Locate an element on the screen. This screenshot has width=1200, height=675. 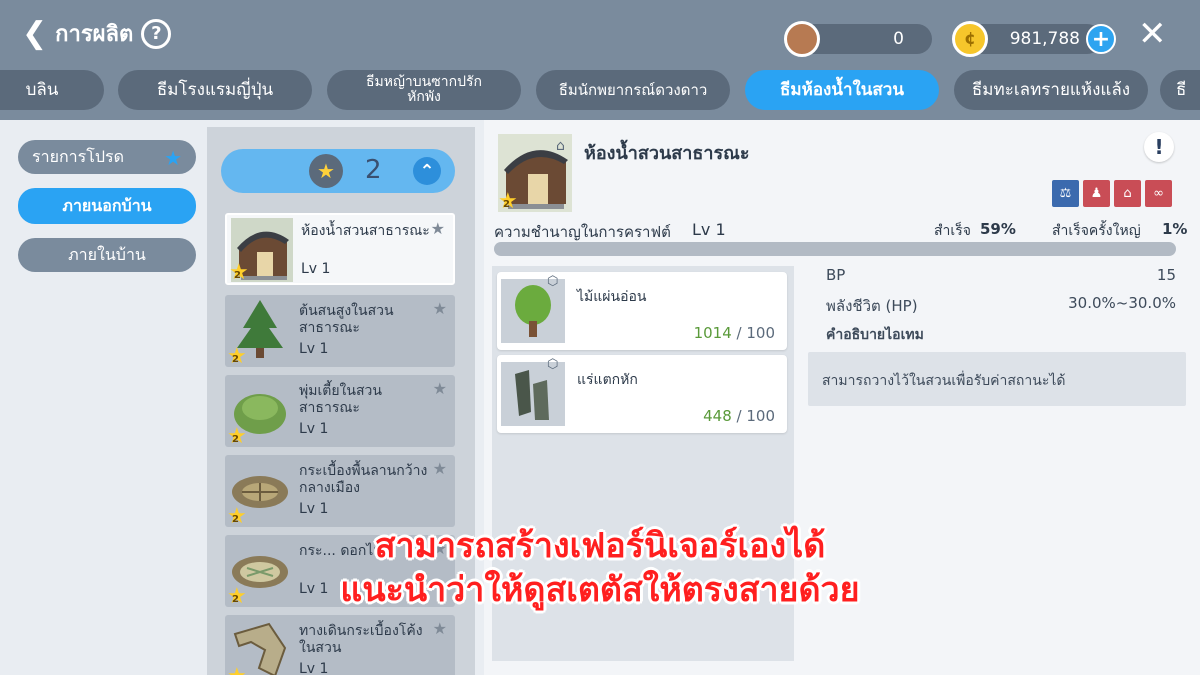
tab-theme-3: ธีมนักพยากรณ์ดวงดาว is located at coordinates (633, 90).